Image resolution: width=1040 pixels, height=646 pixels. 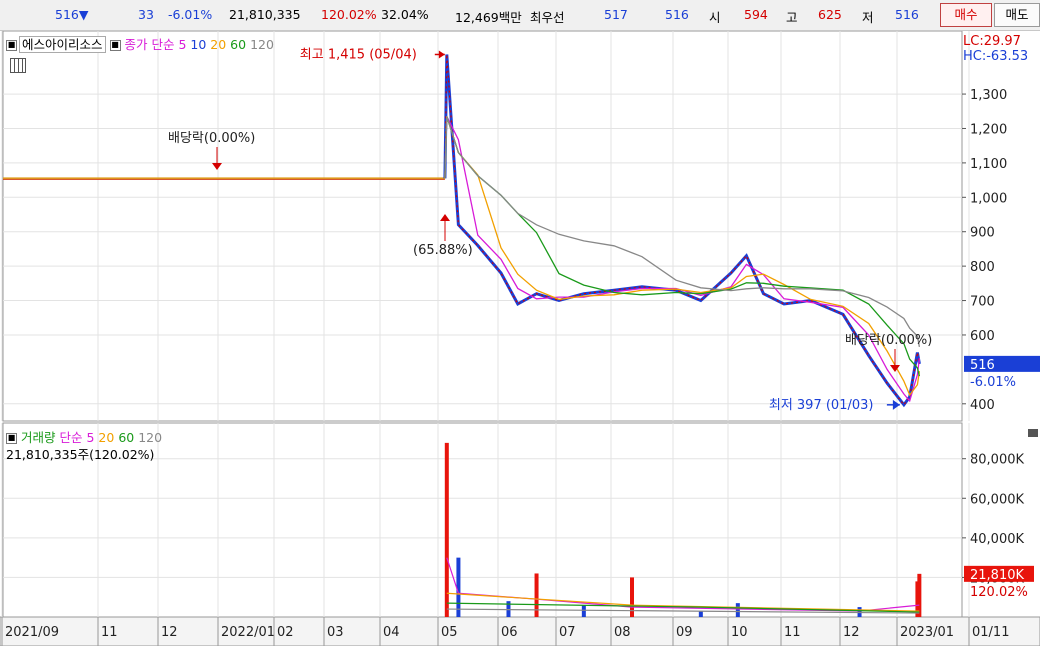 What do you see at coordinates (988, 164) in the screenshot?
I see `price-tick-label: 1,100` at bounding box center [988, 164].